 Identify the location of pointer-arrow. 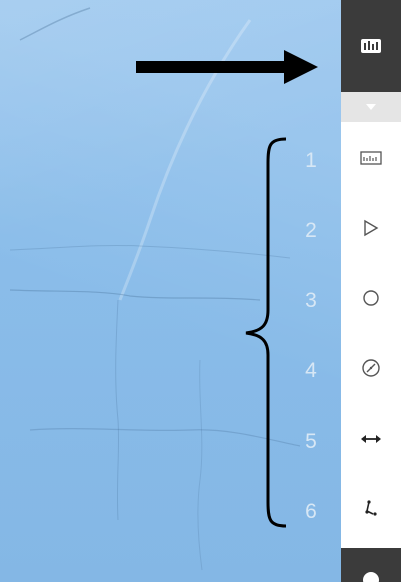
(227, 67).